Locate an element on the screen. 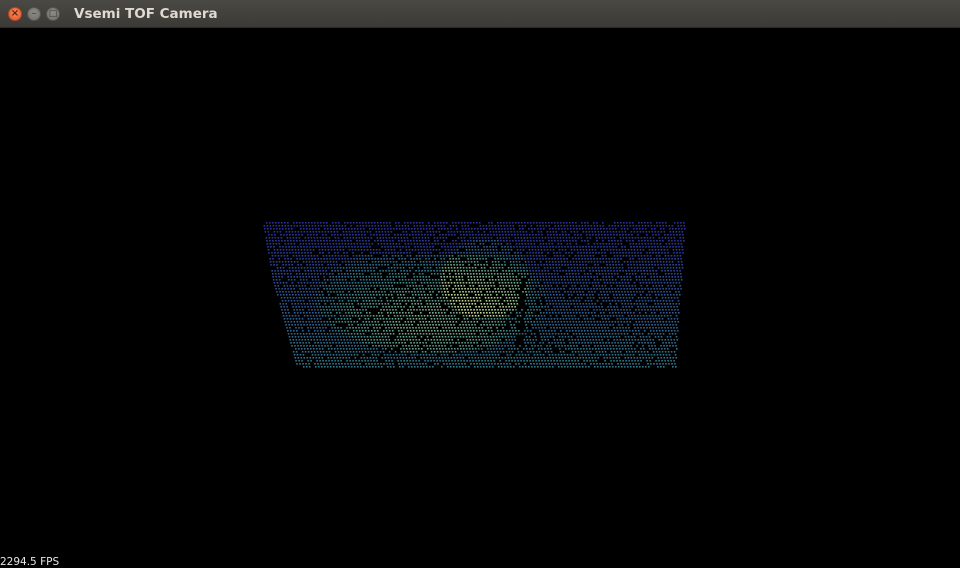 The width and height of the screenshot is (960, 568). title-bar: × – □ Vsemi TOF Camera is located at coordinates (480, 14).